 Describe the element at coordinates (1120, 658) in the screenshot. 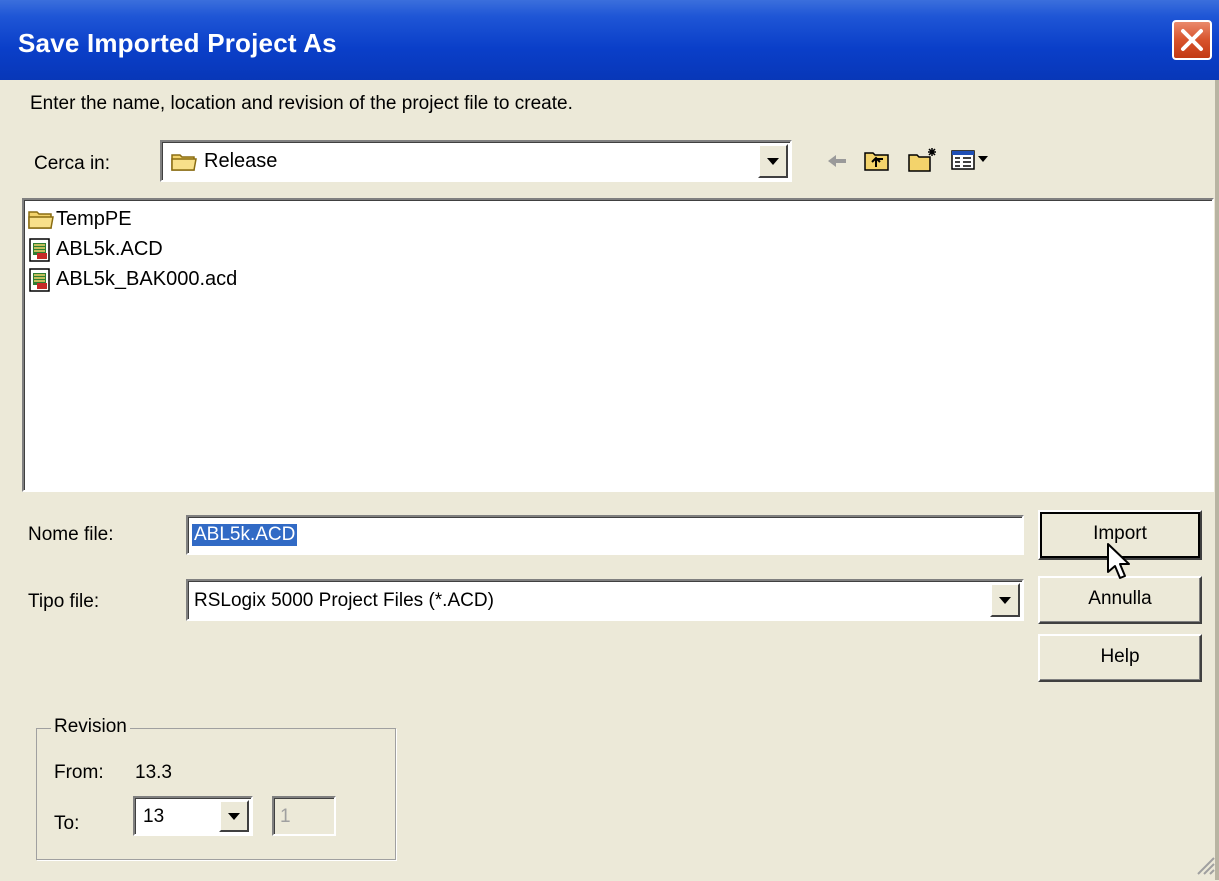

I see `help-button: Help` at that location.